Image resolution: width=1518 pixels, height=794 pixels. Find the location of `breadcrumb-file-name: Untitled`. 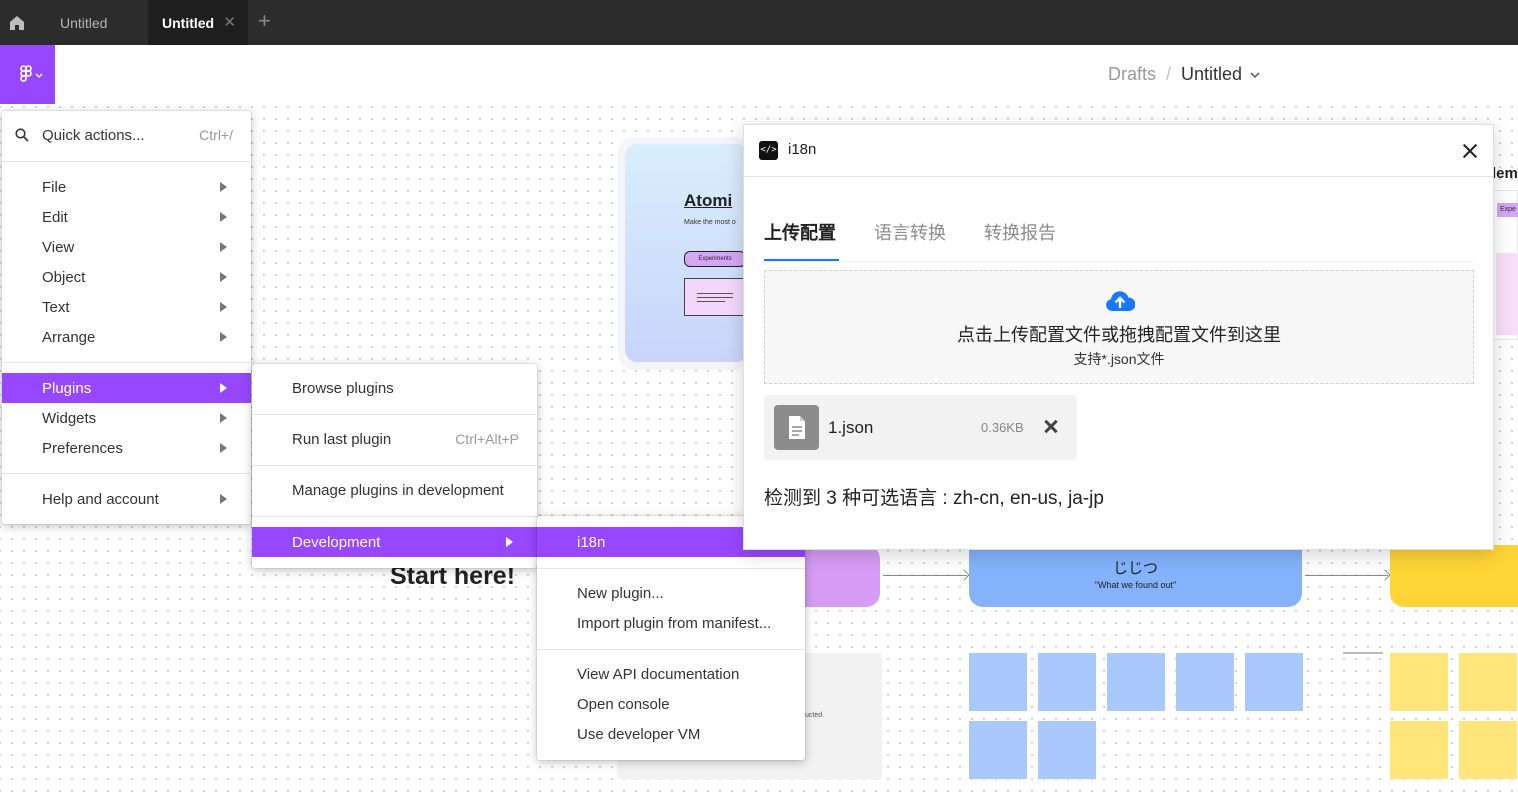

breadcrumb-file-name: Untitled is located at coordinates (1211, 74).